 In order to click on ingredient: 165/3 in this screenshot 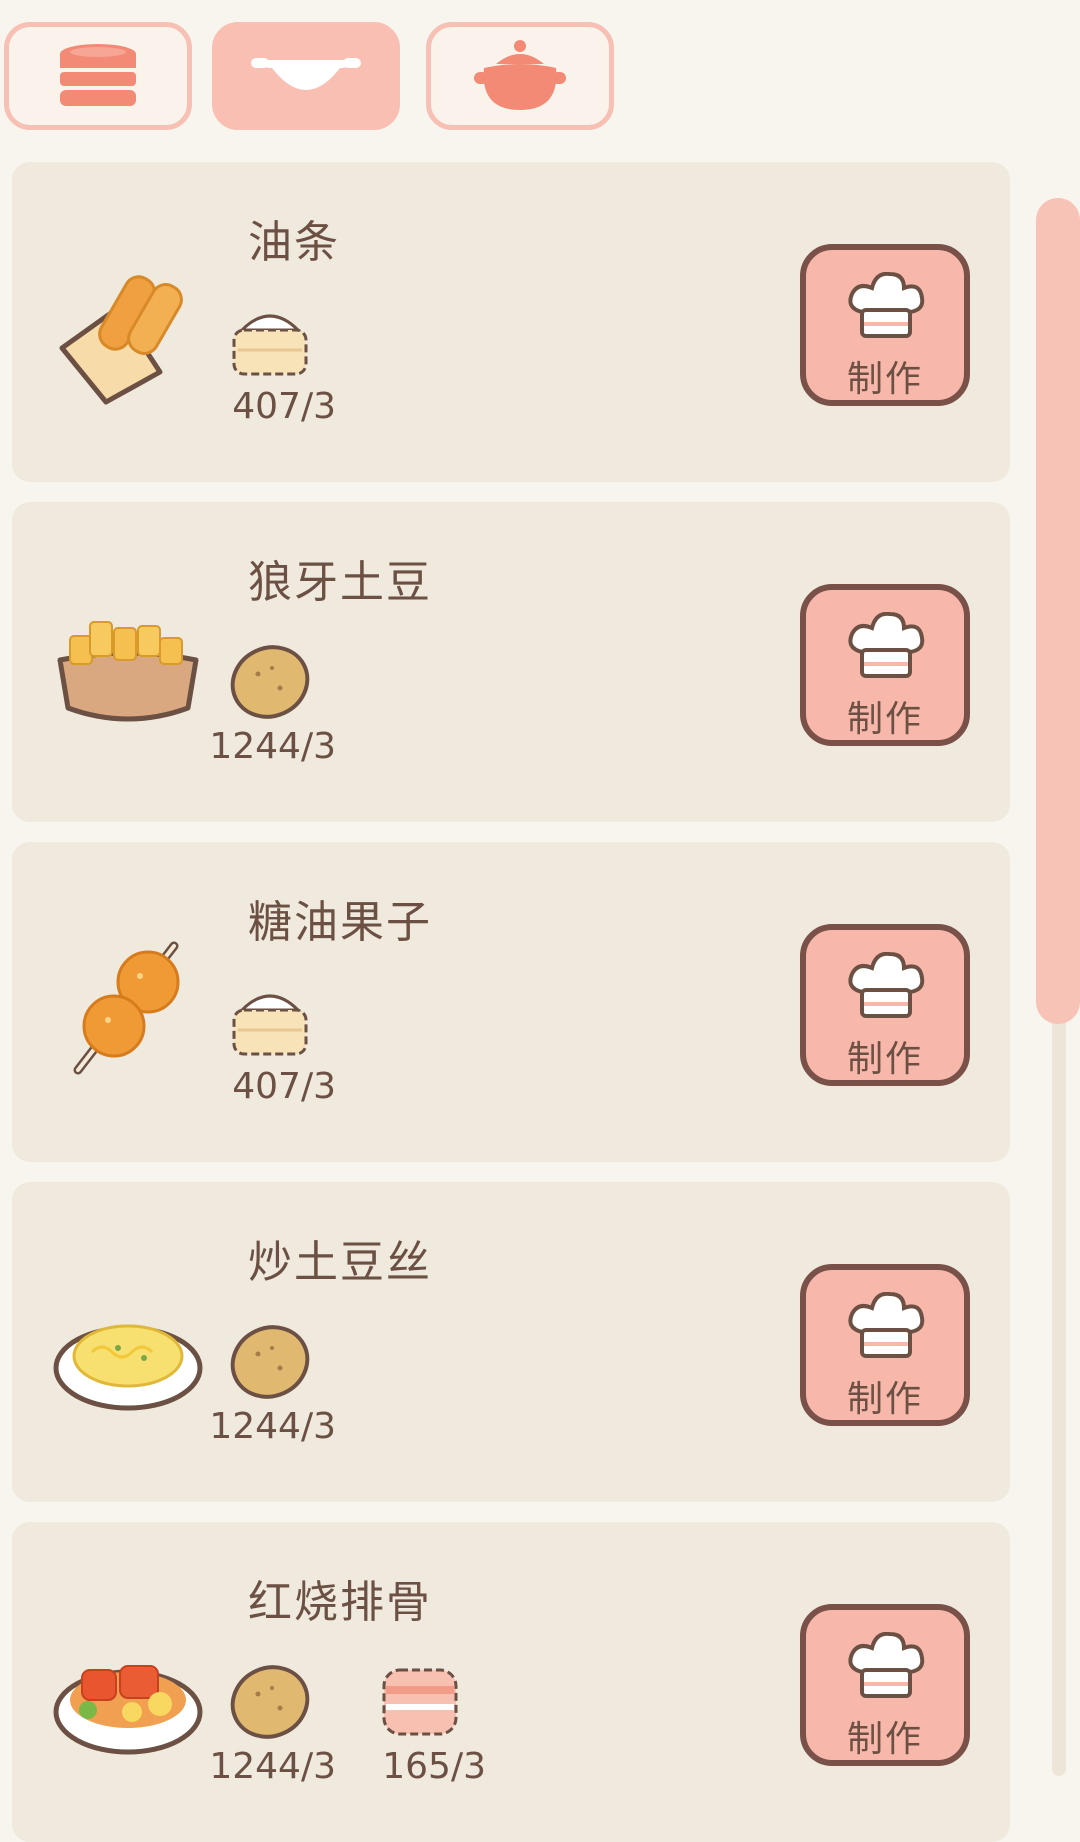, I will do `click(414, 1729)`.